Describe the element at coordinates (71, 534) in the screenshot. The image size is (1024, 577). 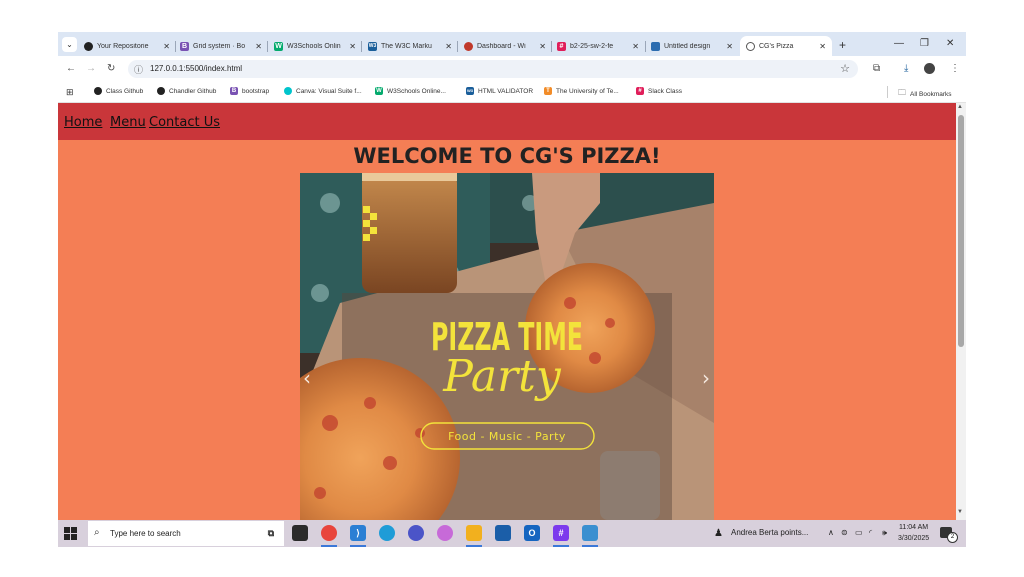
I see `windows-start-icon` at that location.